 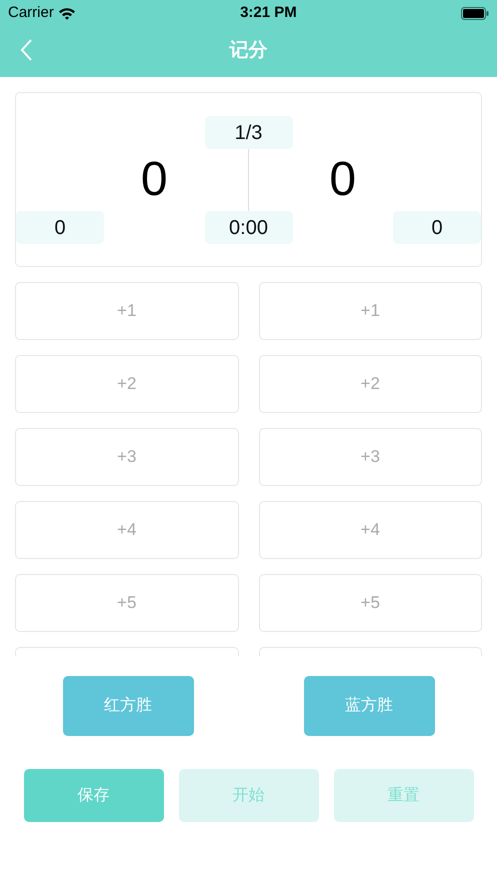 What do you see at coordinates (94, 795) in the screenshot?
I see `action-button: 保存` at bounding box center [94, 795].